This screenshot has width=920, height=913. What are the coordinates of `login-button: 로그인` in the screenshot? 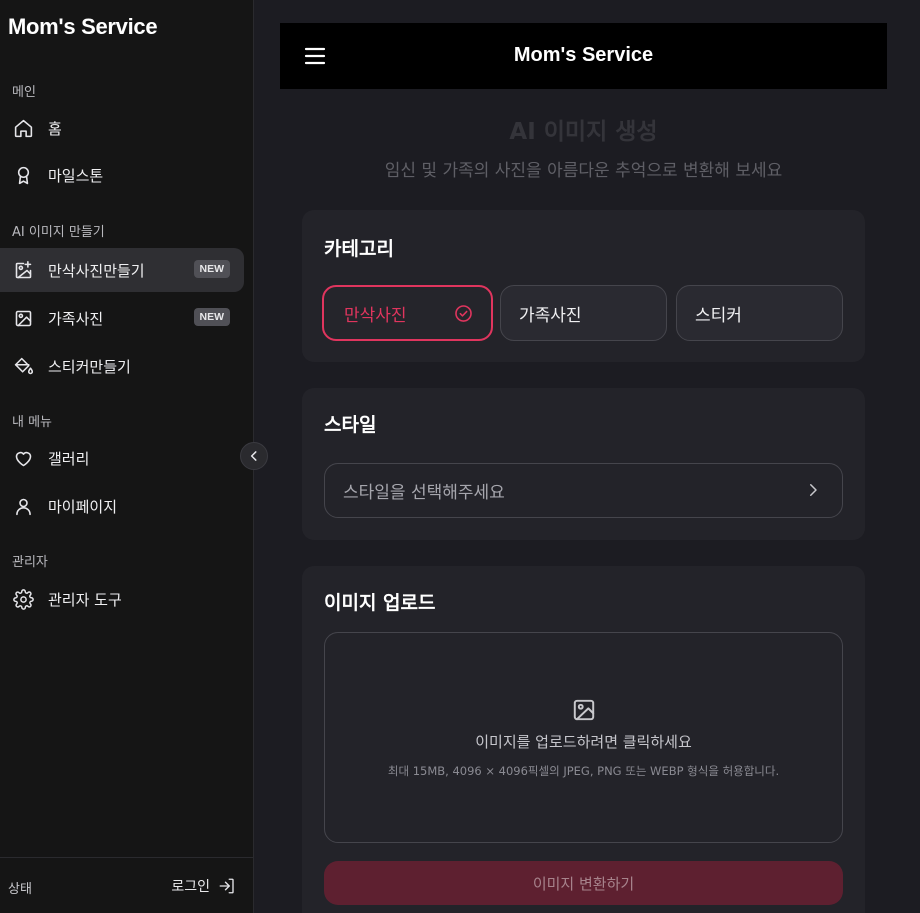 It's located at (203, 886).